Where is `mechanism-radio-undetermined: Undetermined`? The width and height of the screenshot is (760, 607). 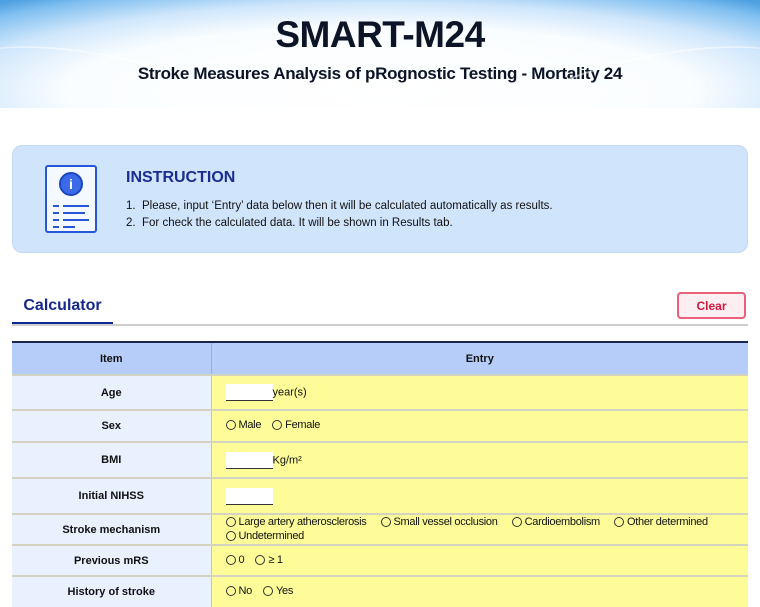 mechanism-radio-undetermined: Undetermined is located at coordinates (264, 536).